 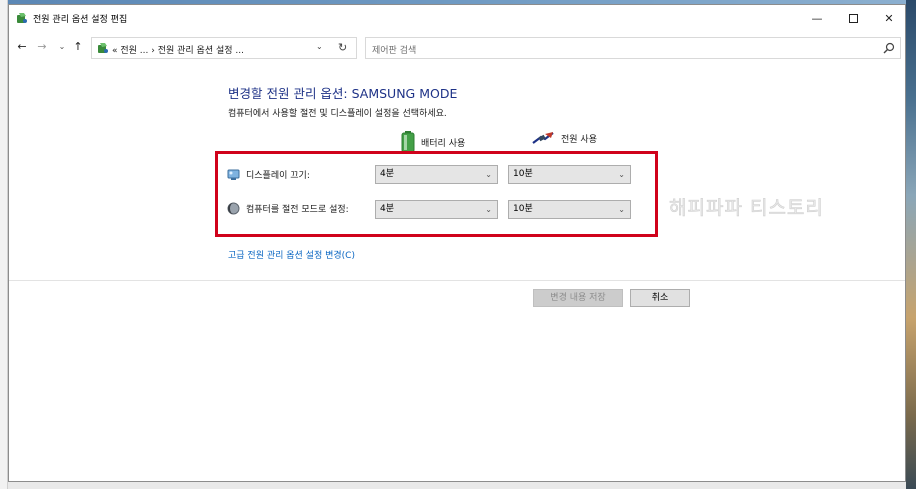 I want to click on page-subtitle: 컴퓨터에서 사용할 절전 및 디스플레이 설정을 선택하세요., so click(x=337, y=114).